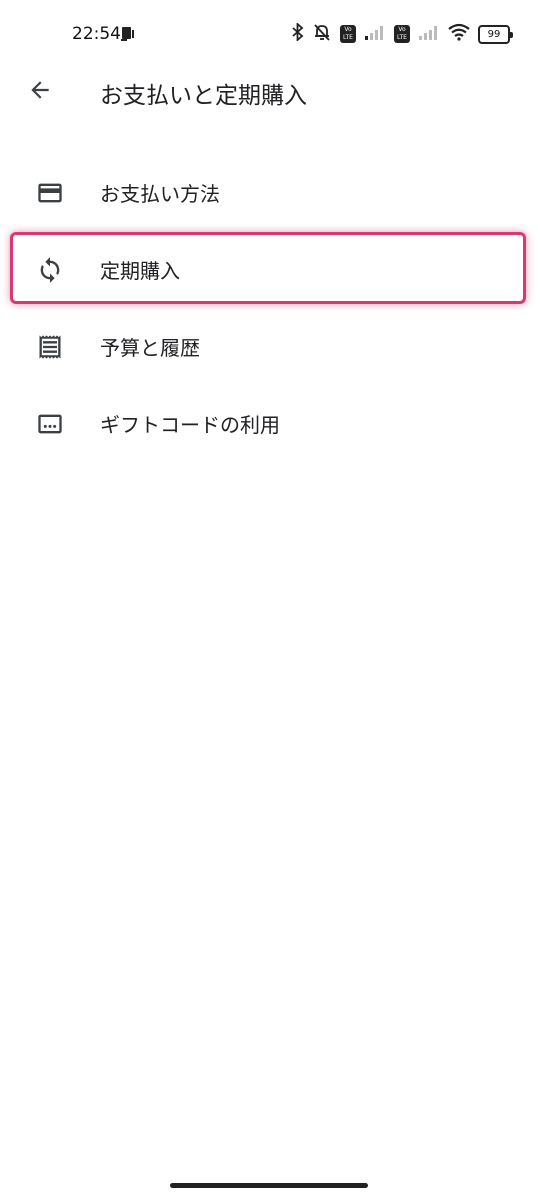 Image resolution: width=540 pixels, height=1200 pixels. Describe the element at coordinates (140, 271) in the screenshot. I see `menu-item-label: 定期購入` at that location.